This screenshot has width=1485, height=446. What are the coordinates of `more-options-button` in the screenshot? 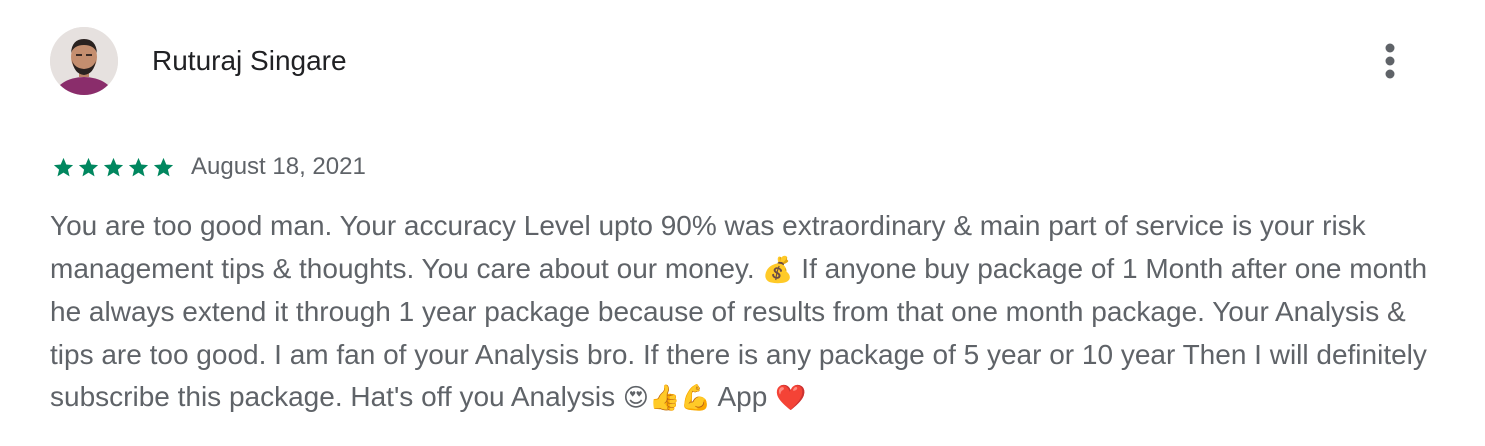 It's located at (1390, 61).